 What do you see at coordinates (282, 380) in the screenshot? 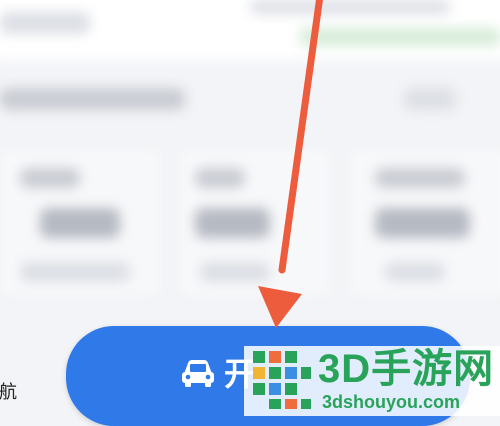
I see `watermark-logo-icon` at bounding box center [282, 380].